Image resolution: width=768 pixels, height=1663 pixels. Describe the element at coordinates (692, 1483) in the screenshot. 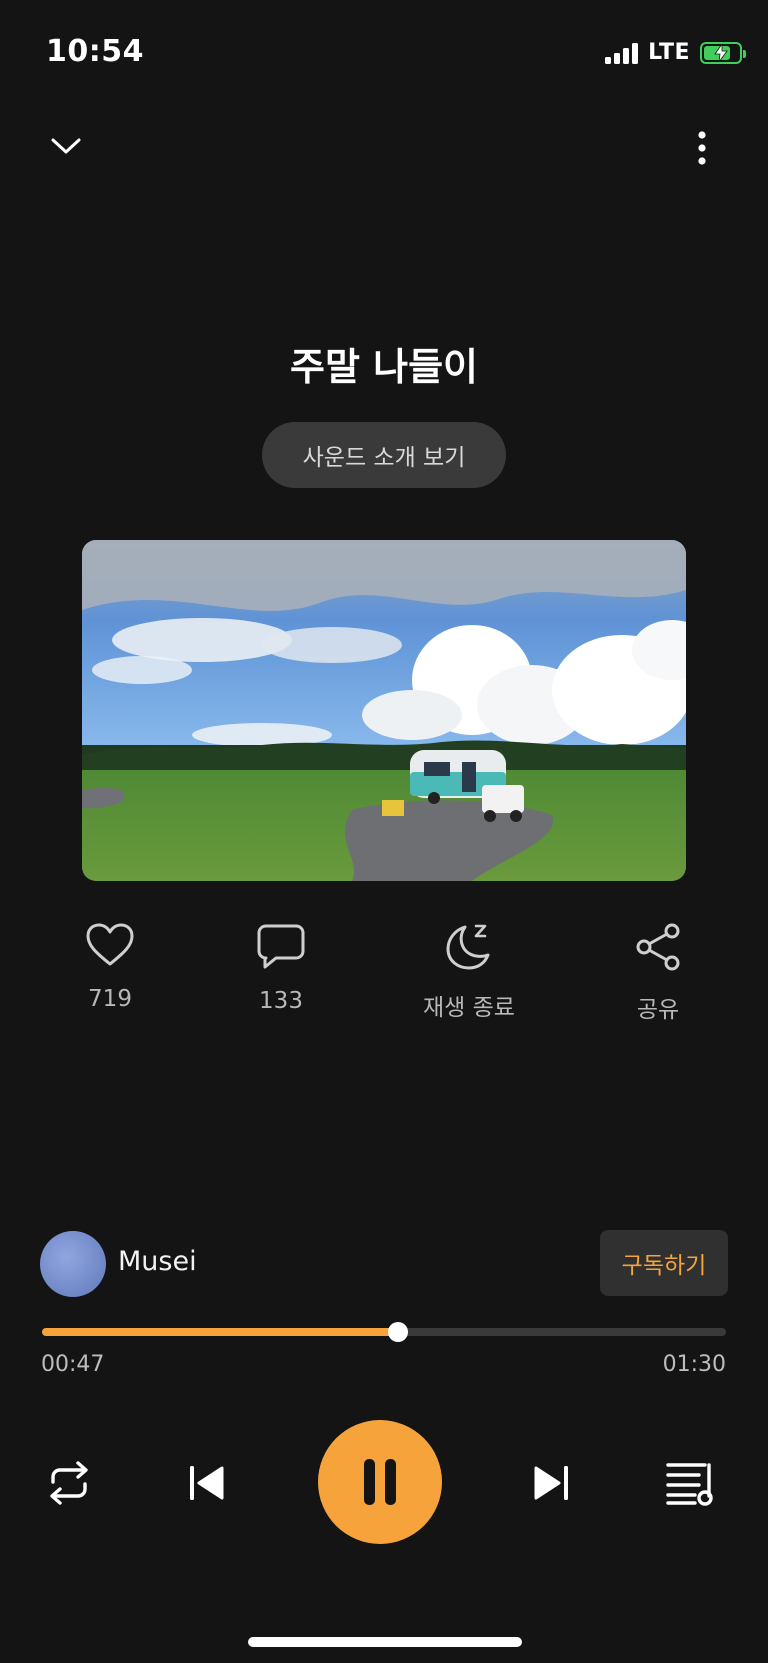

I see `playlist-icon` at that location.